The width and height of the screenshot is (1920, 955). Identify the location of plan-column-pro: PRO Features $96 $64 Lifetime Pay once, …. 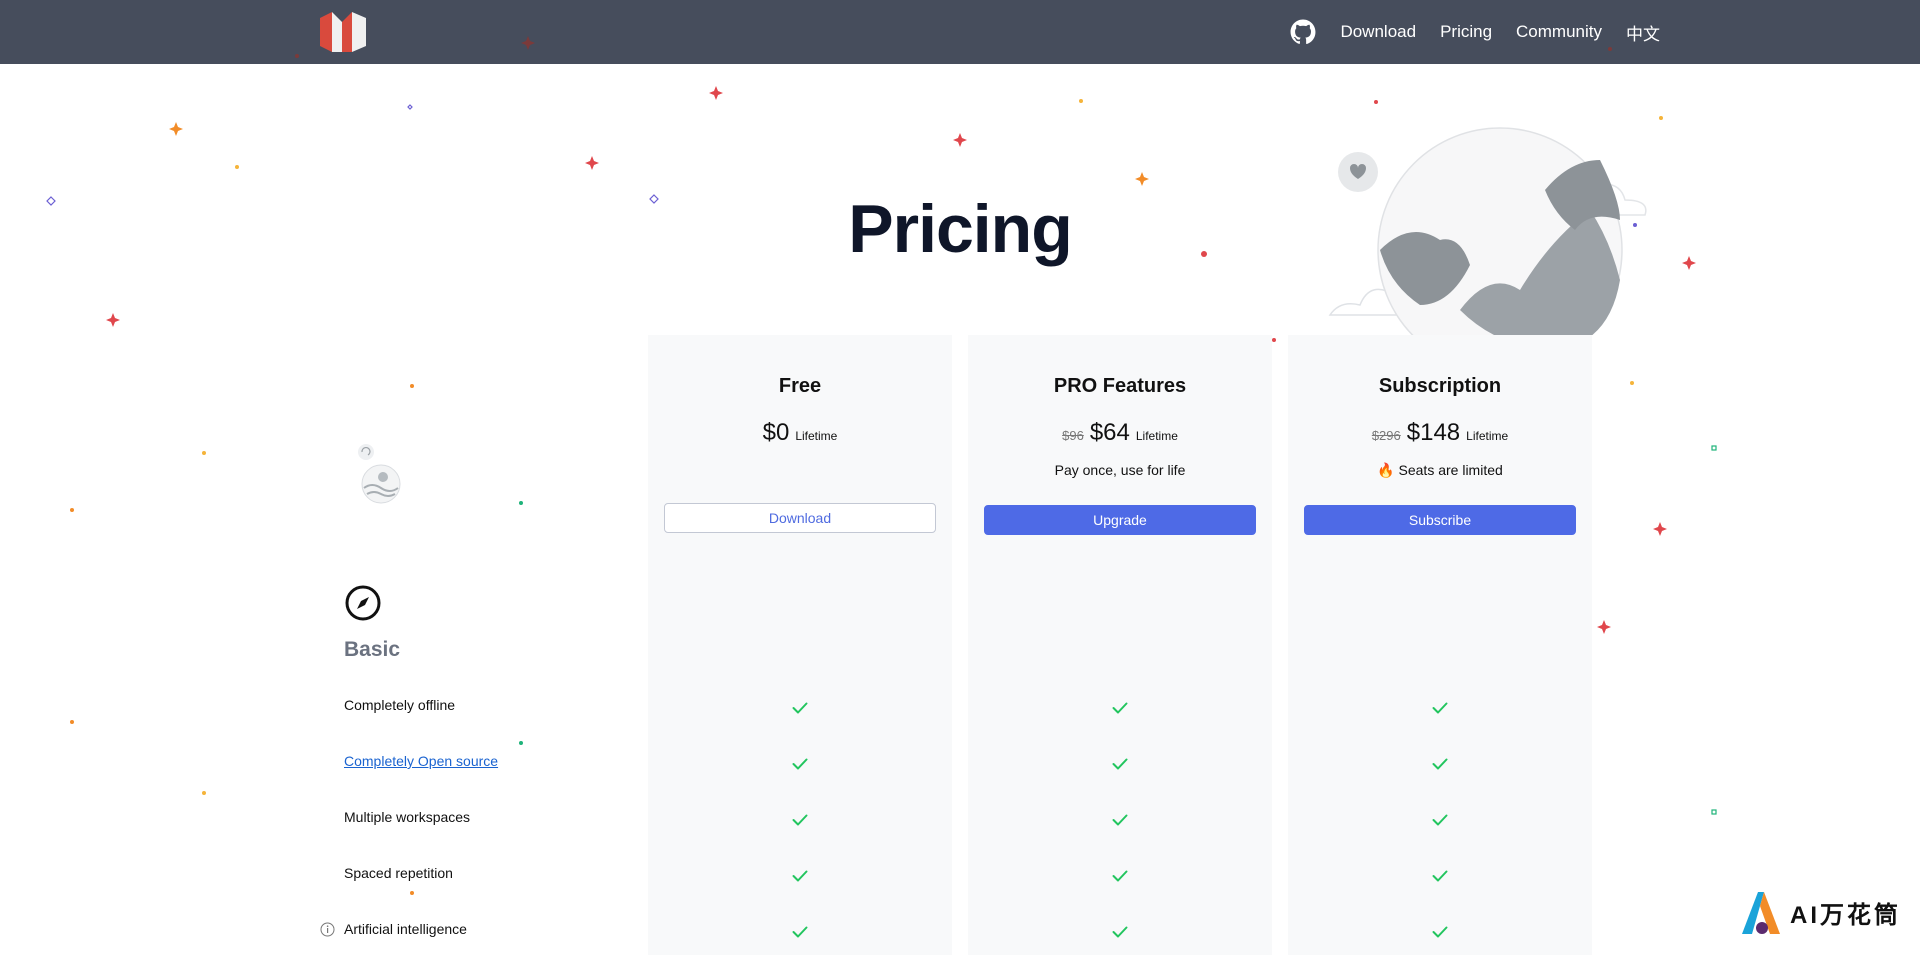
(1120, 645).